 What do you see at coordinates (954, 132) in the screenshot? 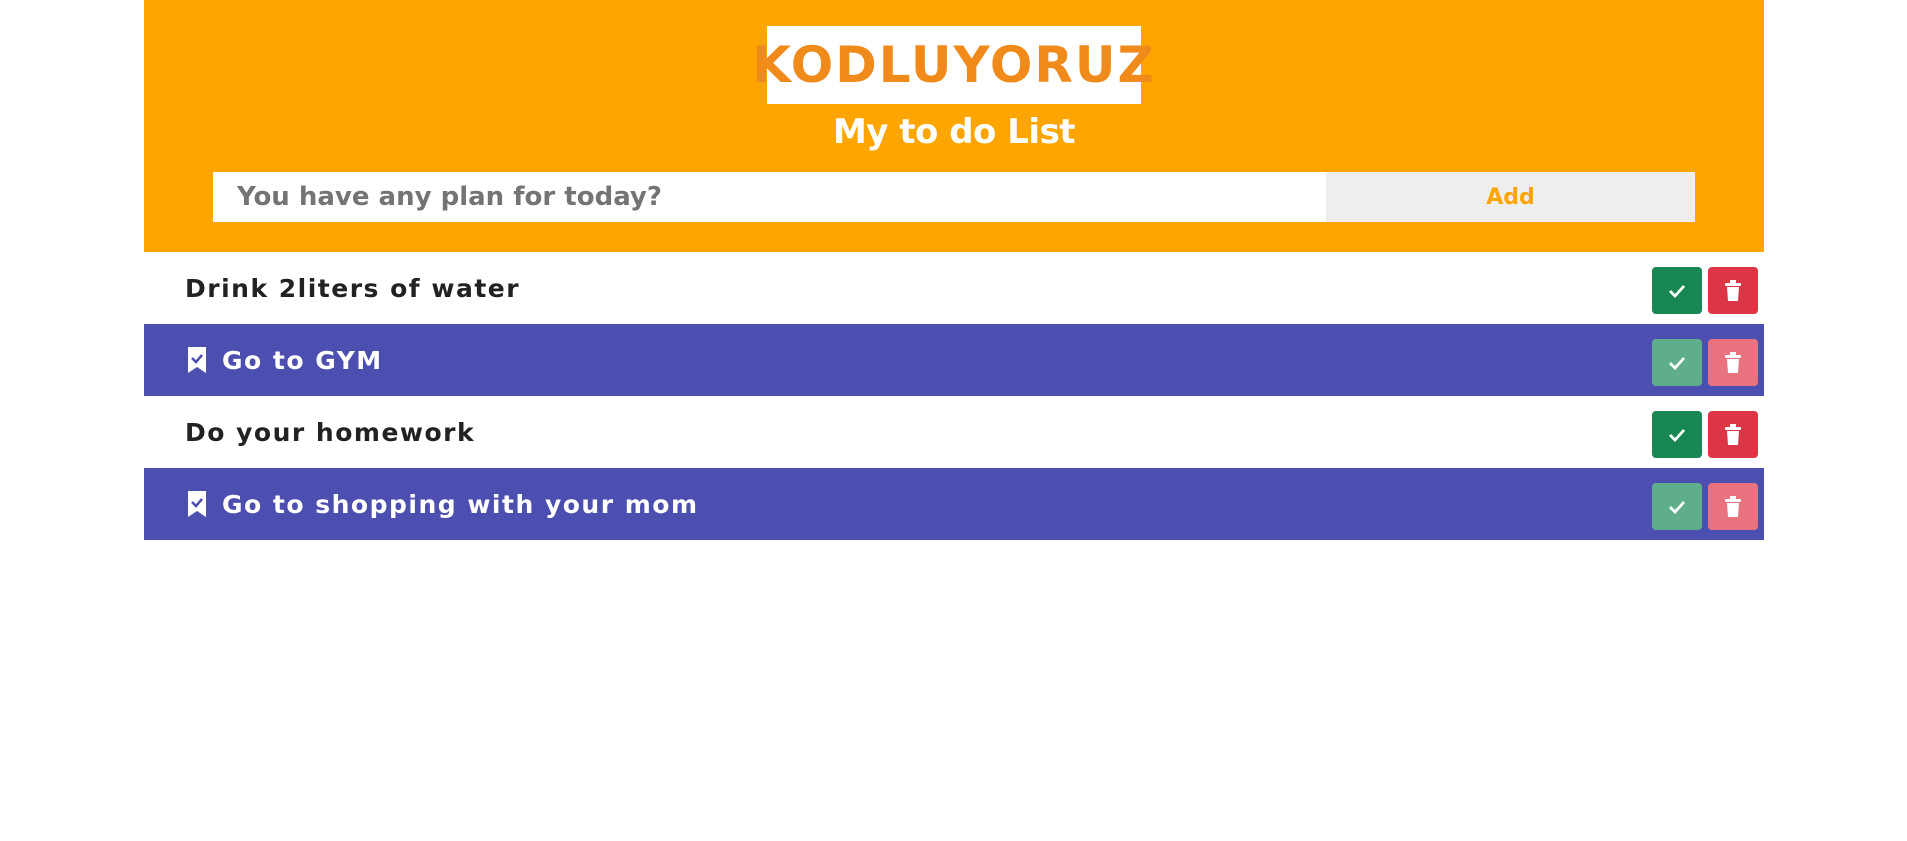
I see `page-title: My to do List` at bounding box center [954, 132].